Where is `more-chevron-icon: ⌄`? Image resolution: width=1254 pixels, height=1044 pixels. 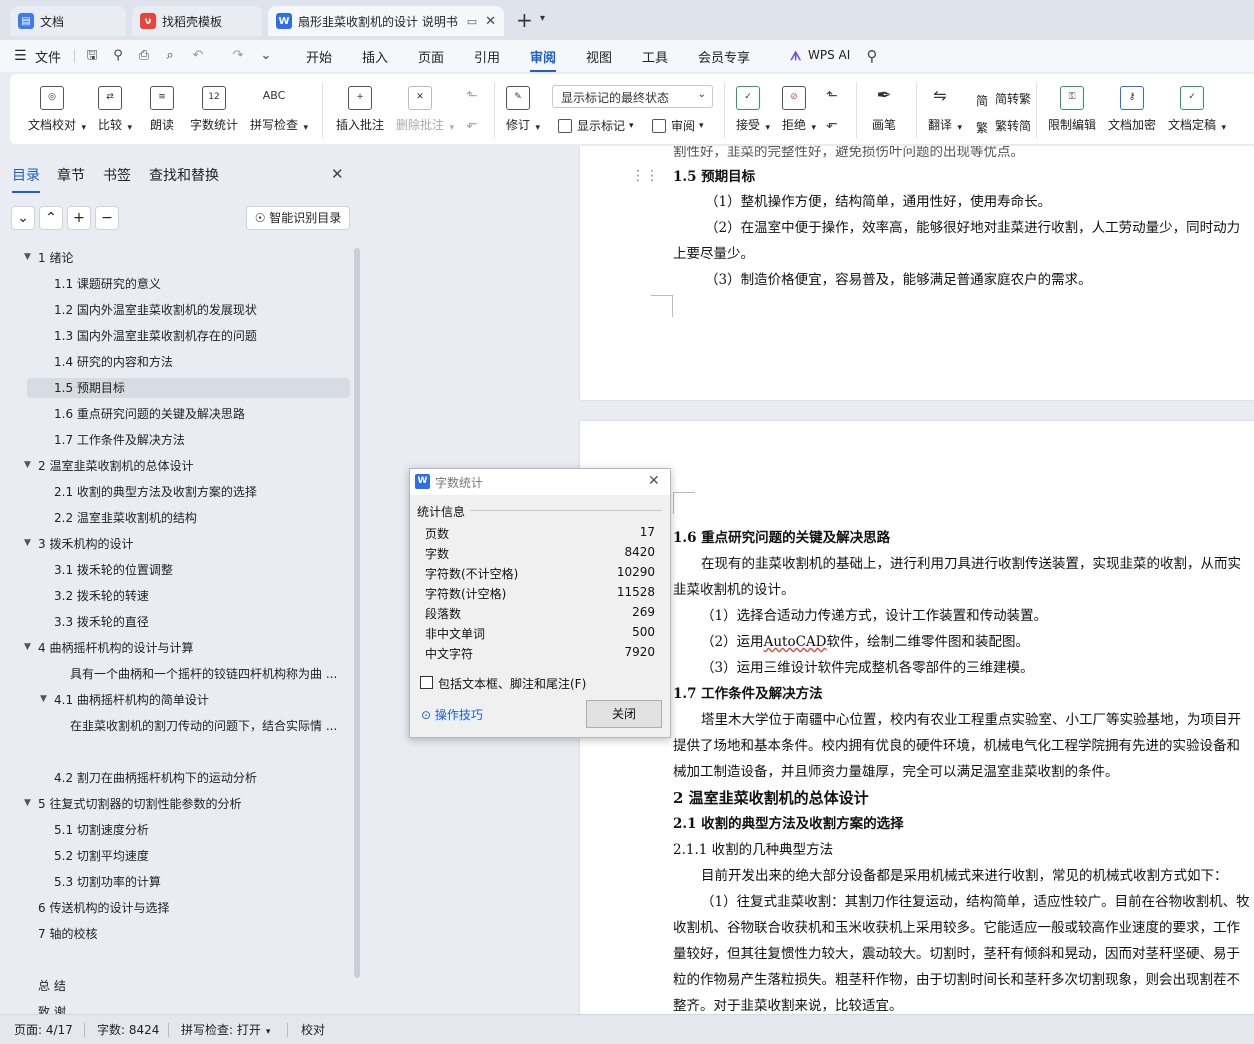 more-chevron-icon: ⌄ is located at coordinates (266, 56).